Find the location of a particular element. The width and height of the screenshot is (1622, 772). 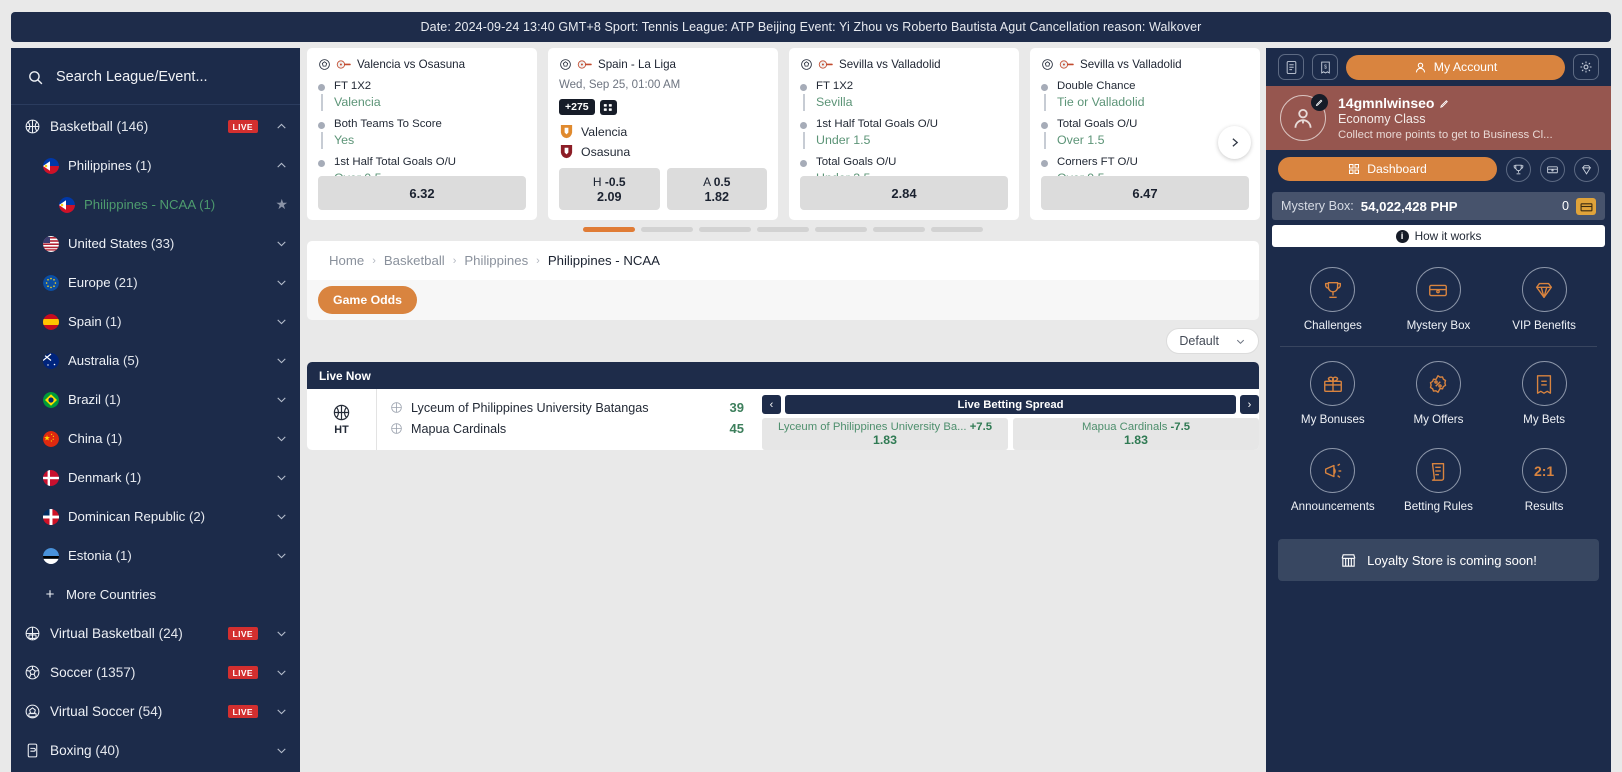

bet-slip-icon is located at coordinates (1291, 67).